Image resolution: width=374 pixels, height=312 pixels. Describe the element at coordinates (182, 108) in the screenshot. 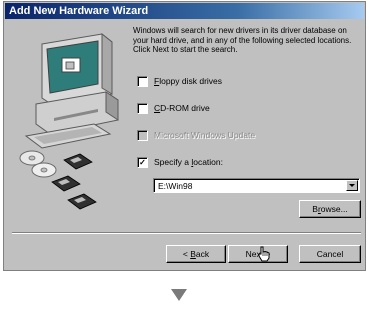

I see `option-label-cdrom: CD-ROM drive` at that location.